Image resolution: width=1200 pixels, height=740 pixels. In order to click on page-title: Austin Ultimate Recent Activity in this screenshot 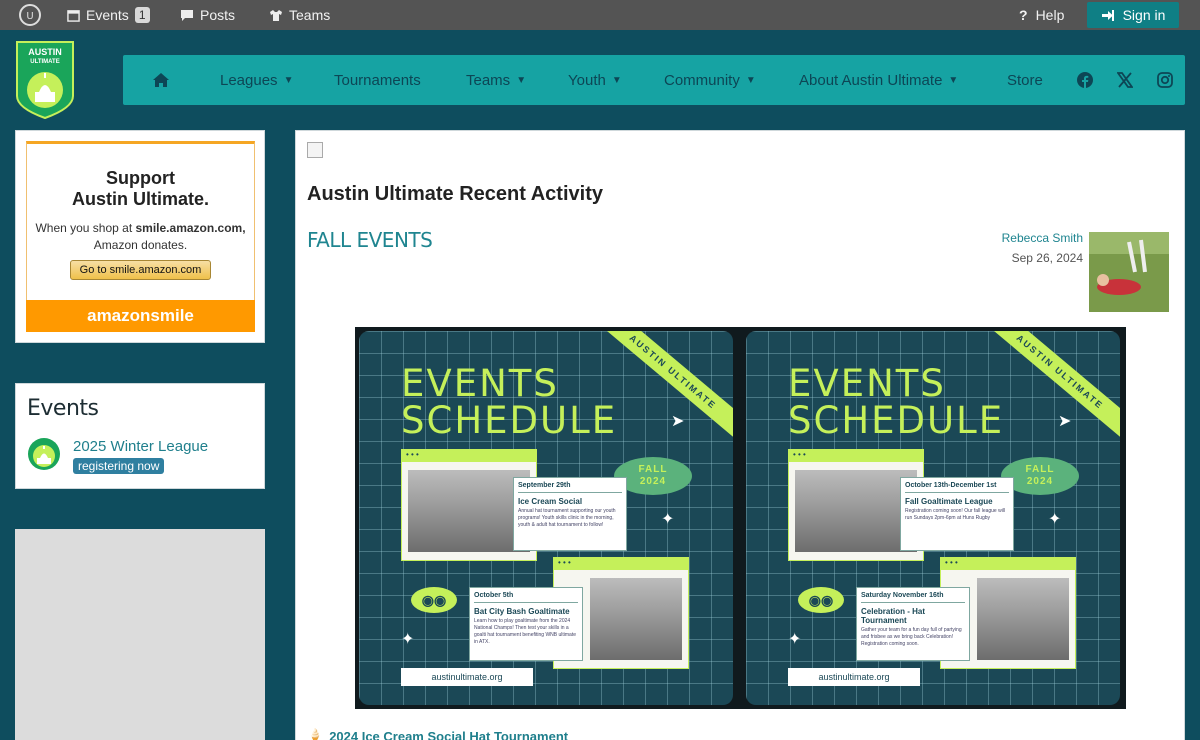, I will do `click(455, 194)`.